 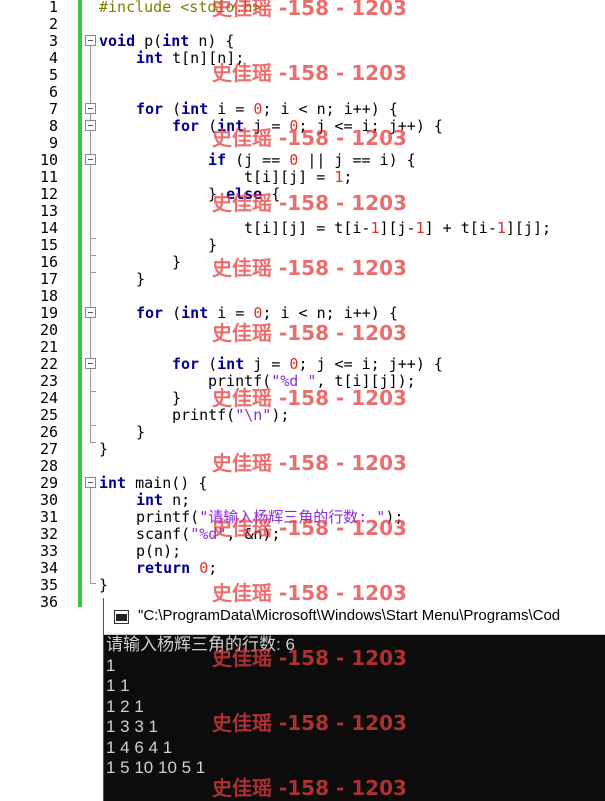 What do you see at coordinates (48, 517) in the screenshot?
I see `line-number: 31` at bounding box center [48, 517].